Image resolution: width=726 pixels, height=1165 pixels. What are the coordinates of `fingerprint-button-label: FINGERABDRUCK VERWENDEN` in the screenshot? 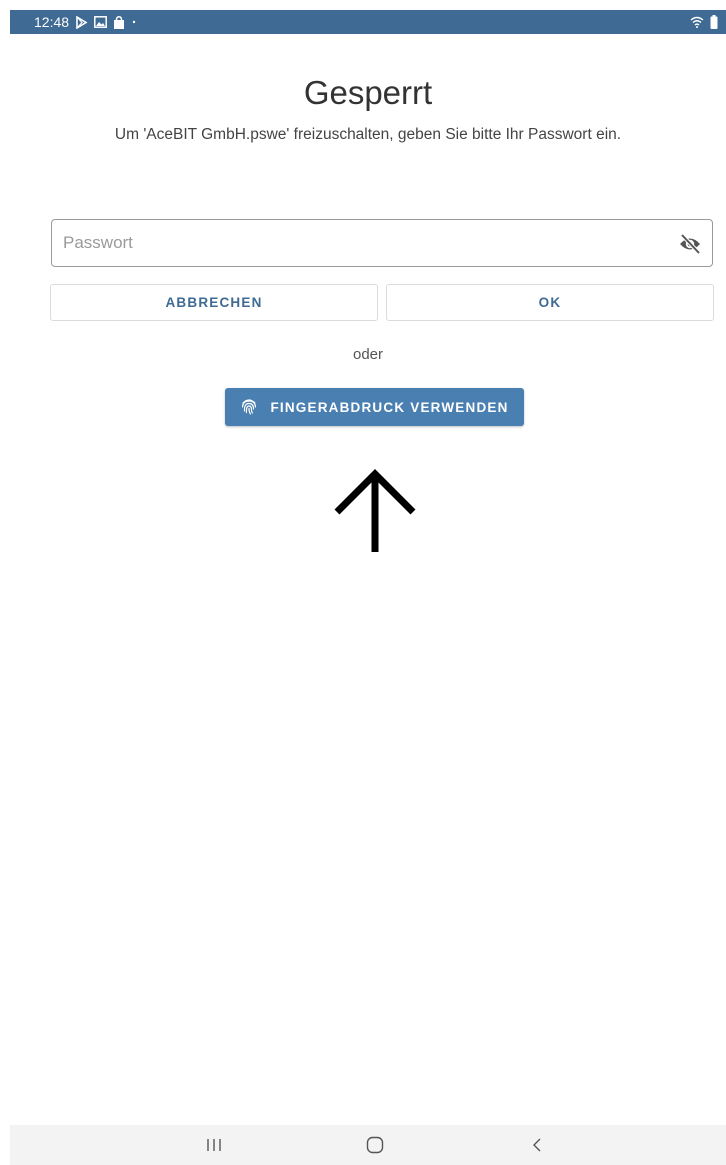 It's located at (389, 407).